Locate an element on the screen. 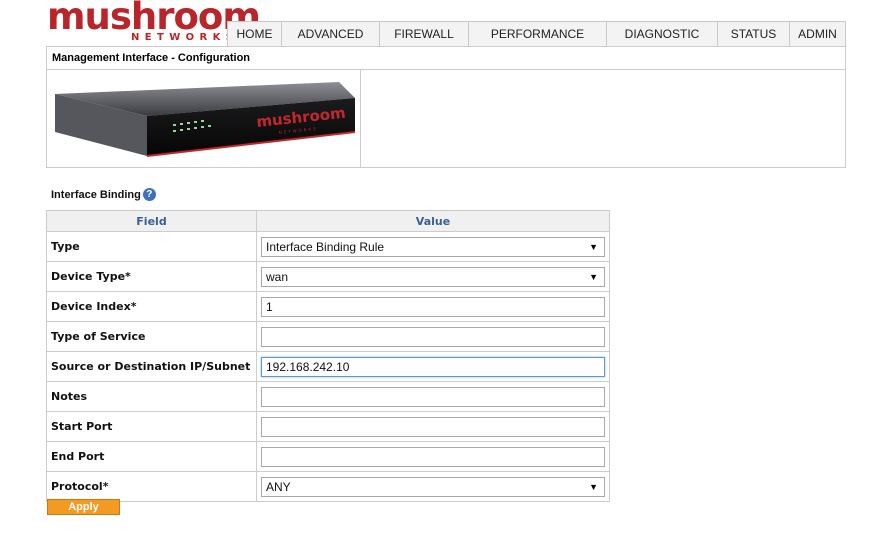 This screenshot has height=534, width=877. header-value: Value is located at coordinates (433, 221).